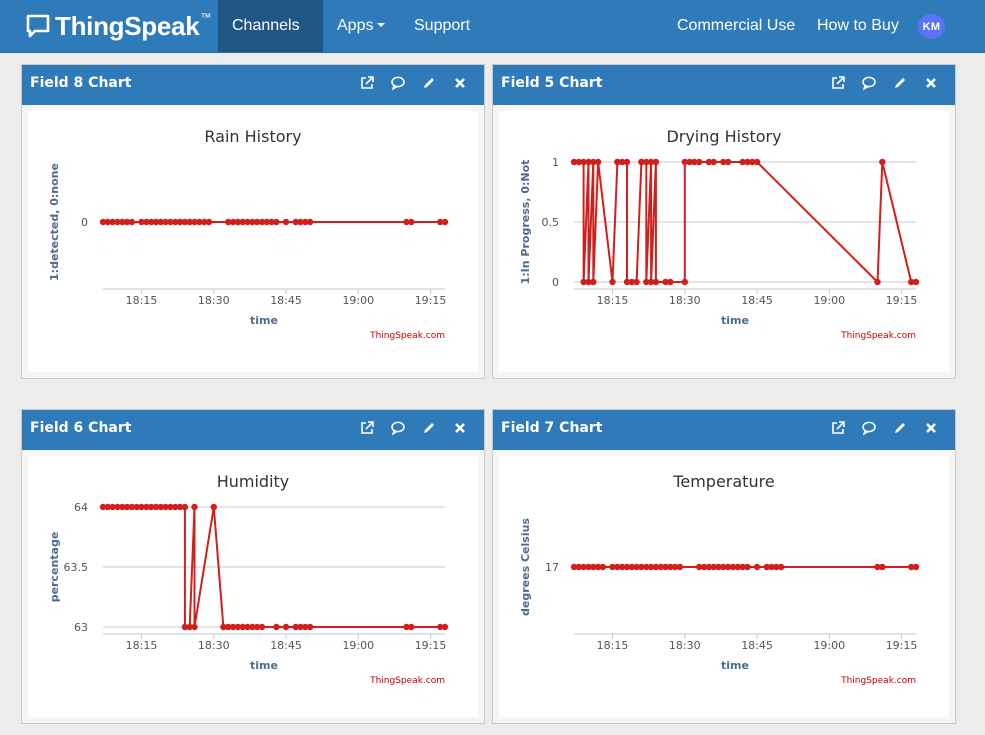 This screenshot has width=985, height=735. I want to click on nav-apps: Apps, so click(361, 26).